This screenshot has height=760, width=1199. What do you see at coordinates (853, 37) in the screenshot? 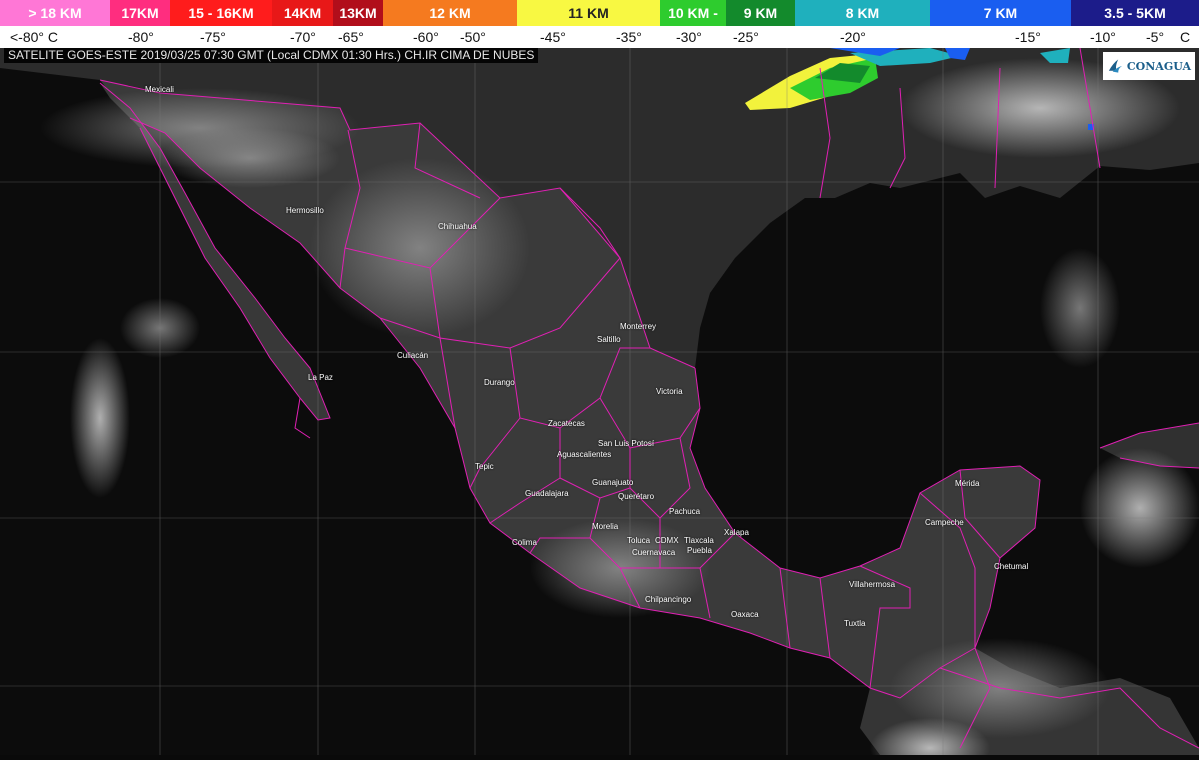
I see `temperature-label: -20°` at bounding box center [853, 37].